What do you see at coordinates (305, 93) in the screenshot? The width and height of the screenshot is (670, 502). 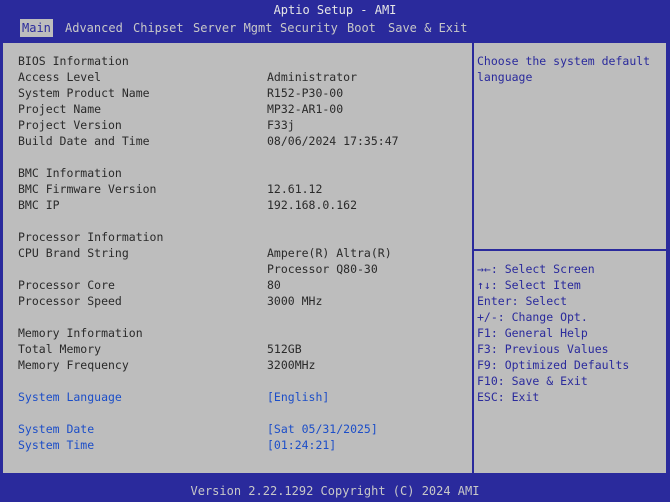 I see `product-name-value: R152-P30-00` at bounding box center [305, 93].